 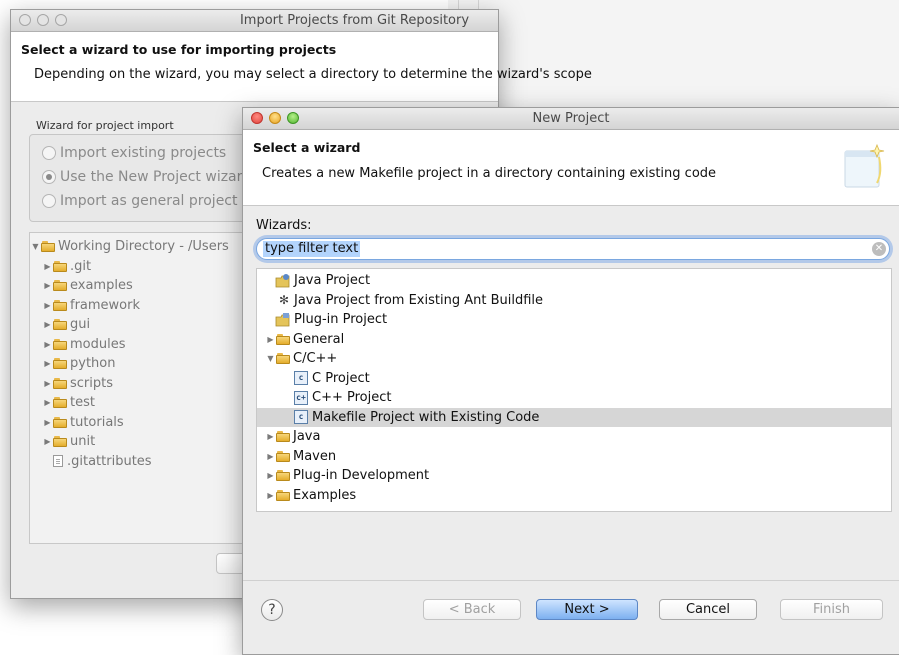 I want to click on radio-import-existing: Import existing projects, so click(x=134, y=153).